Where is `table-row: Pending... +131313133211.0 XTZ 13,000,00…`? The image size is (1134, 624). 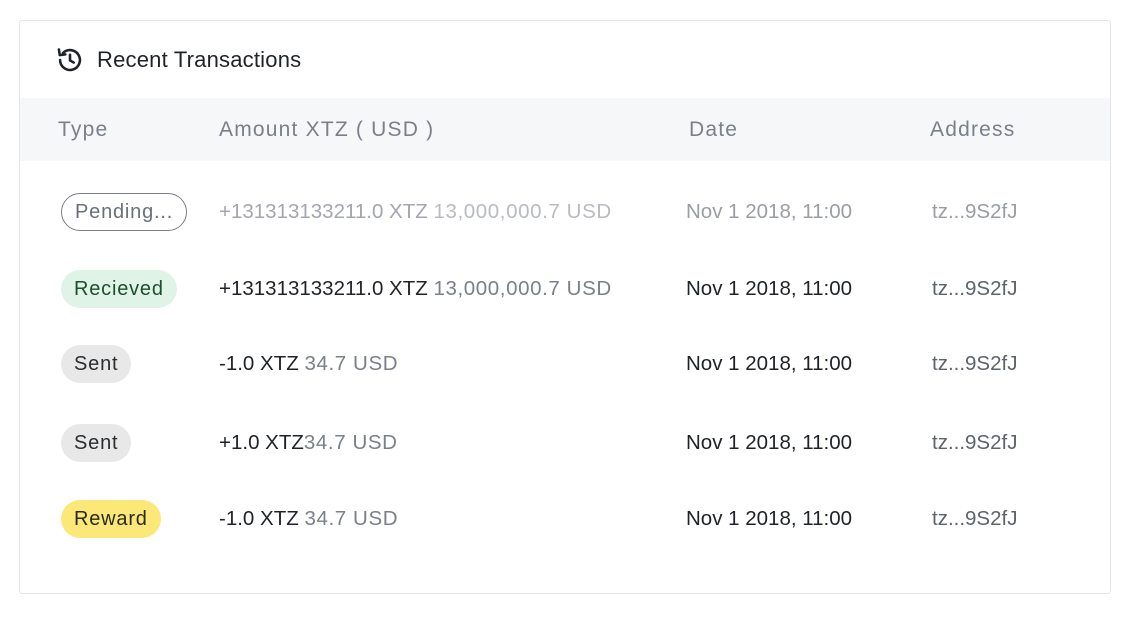
table-row: Pending... +131313133211.0 XTZ 13,000,00… is located at coordinates (565, 212).